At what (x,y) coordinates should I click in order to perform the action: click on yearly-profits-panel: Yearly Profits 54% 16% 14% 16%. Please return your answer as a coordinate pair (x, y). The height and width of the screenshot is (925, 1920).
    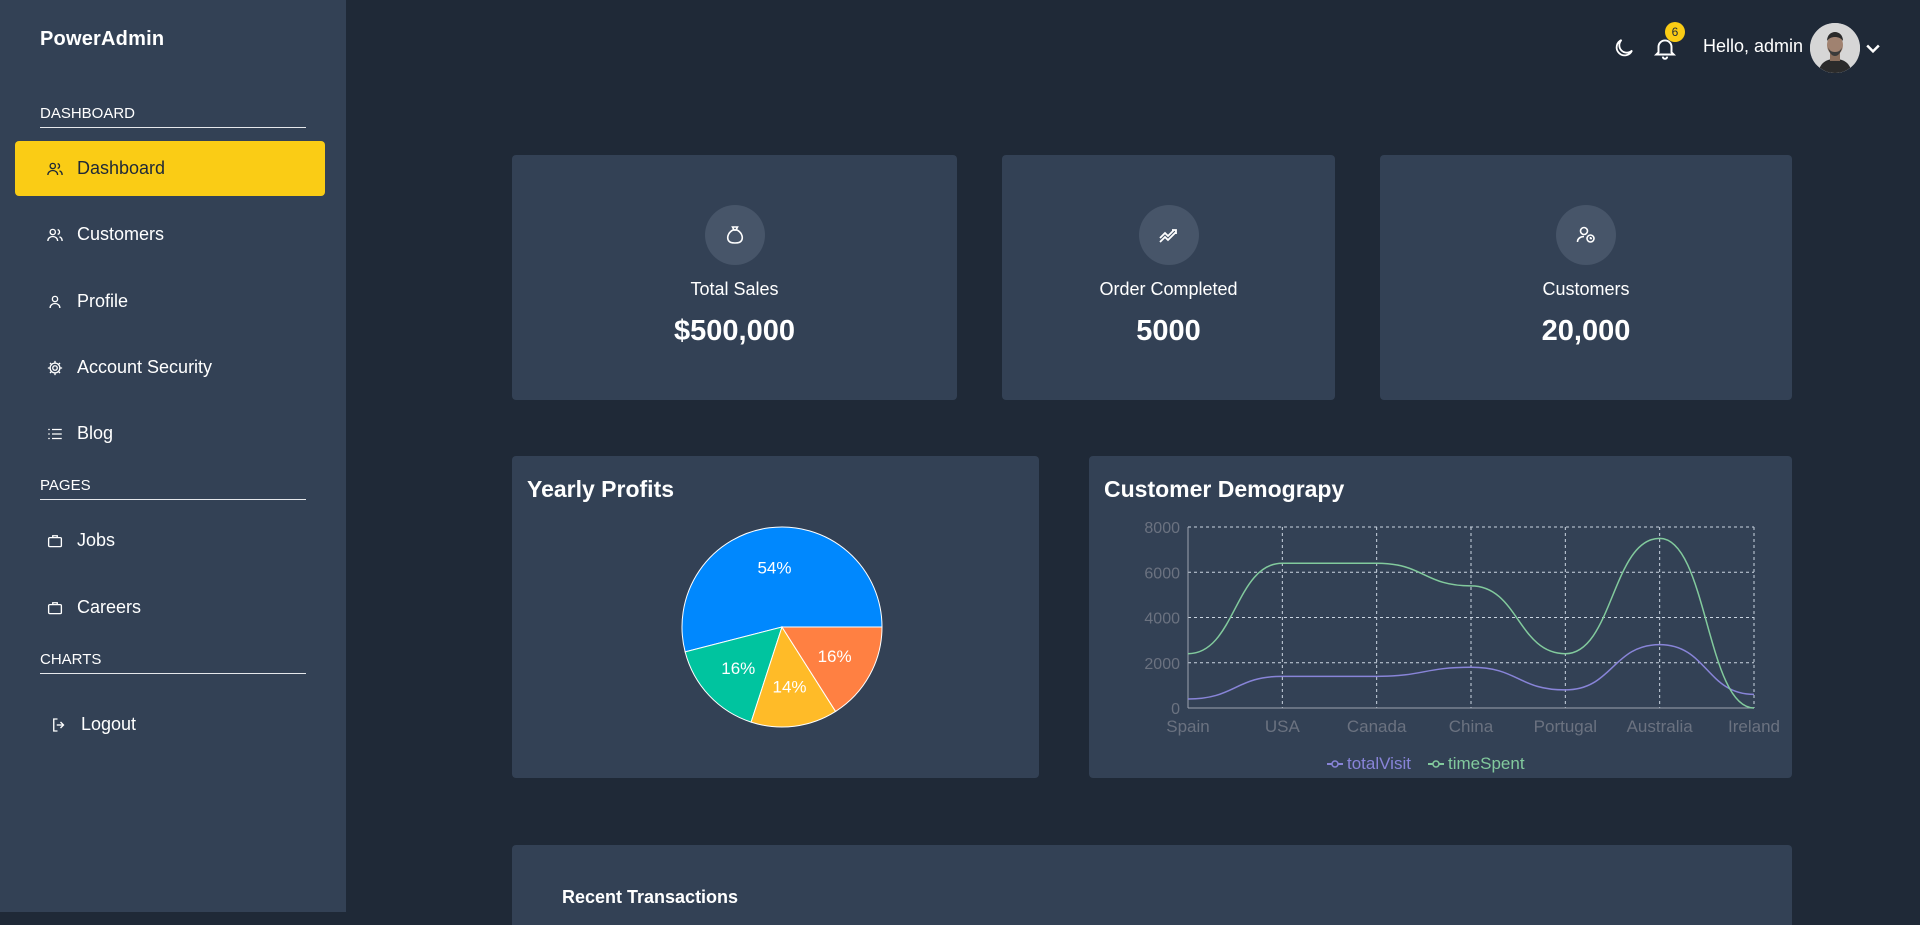
    Looking at the image, I should click on (775, 617).